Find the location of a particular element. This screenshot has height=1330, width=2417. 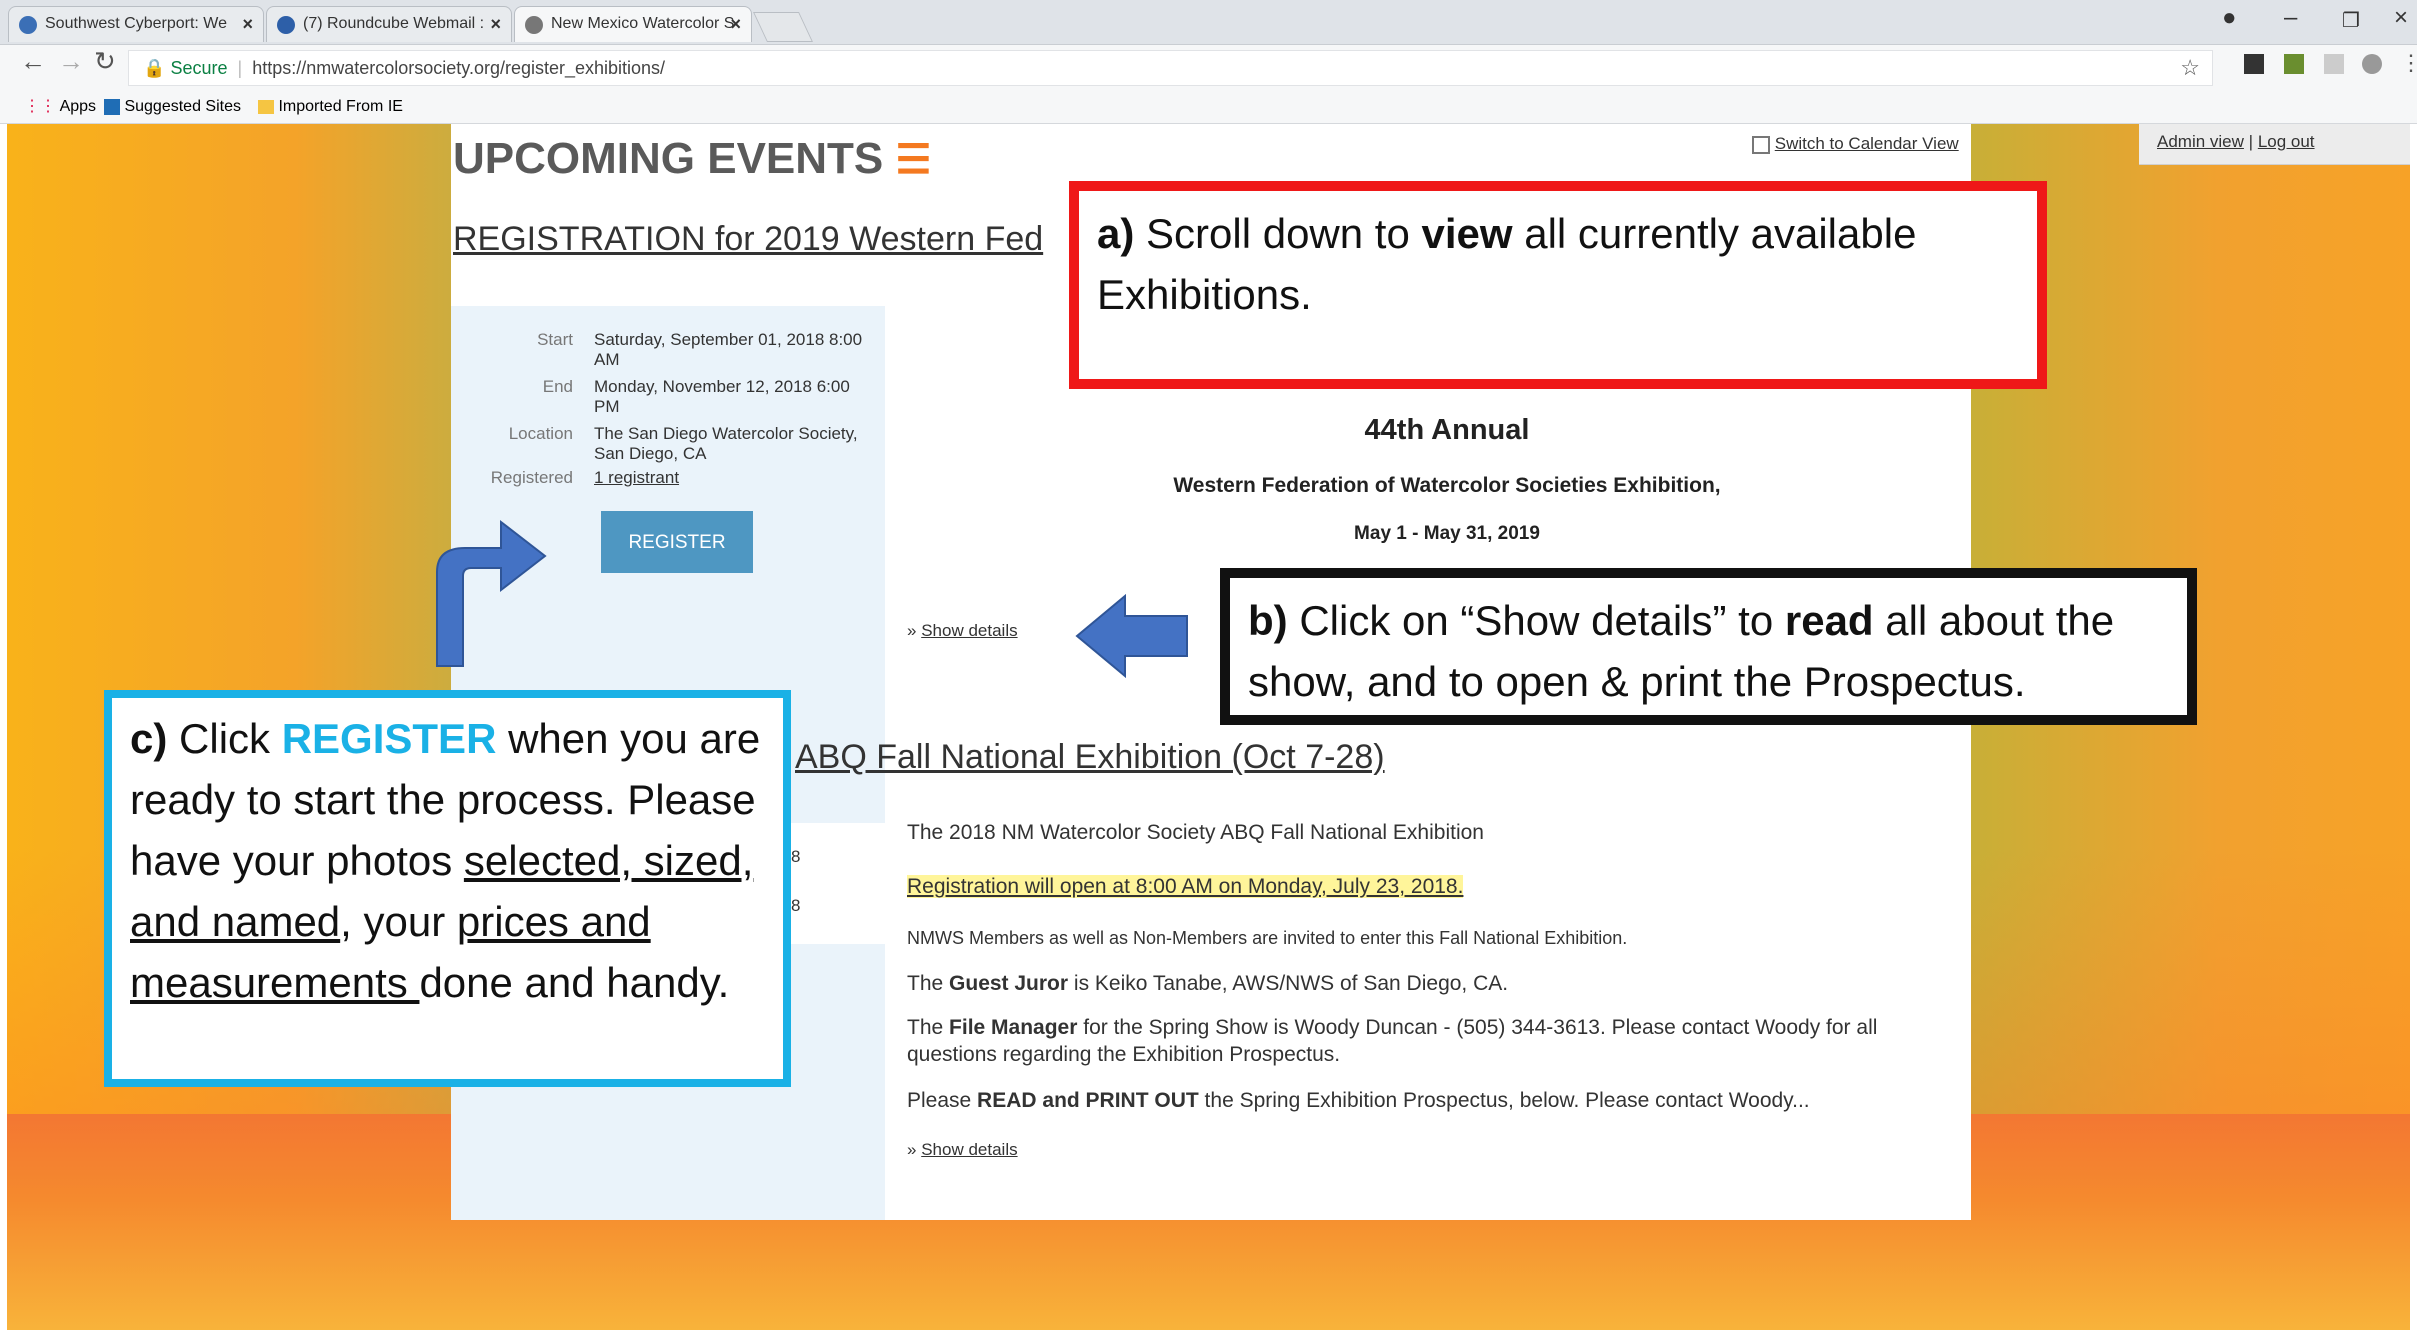

tab-title: Southwest Cyberport: We is located at coordinates (136, 23).